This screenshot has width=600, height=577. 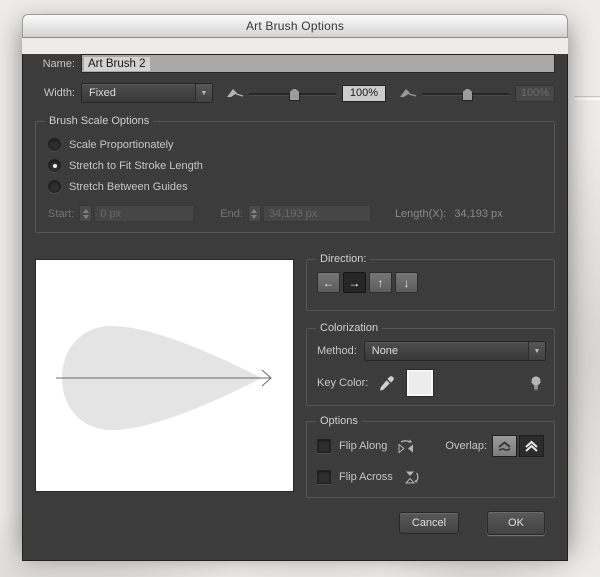 I want to click on flip-along-checkbox, so click(x=324, y=446).